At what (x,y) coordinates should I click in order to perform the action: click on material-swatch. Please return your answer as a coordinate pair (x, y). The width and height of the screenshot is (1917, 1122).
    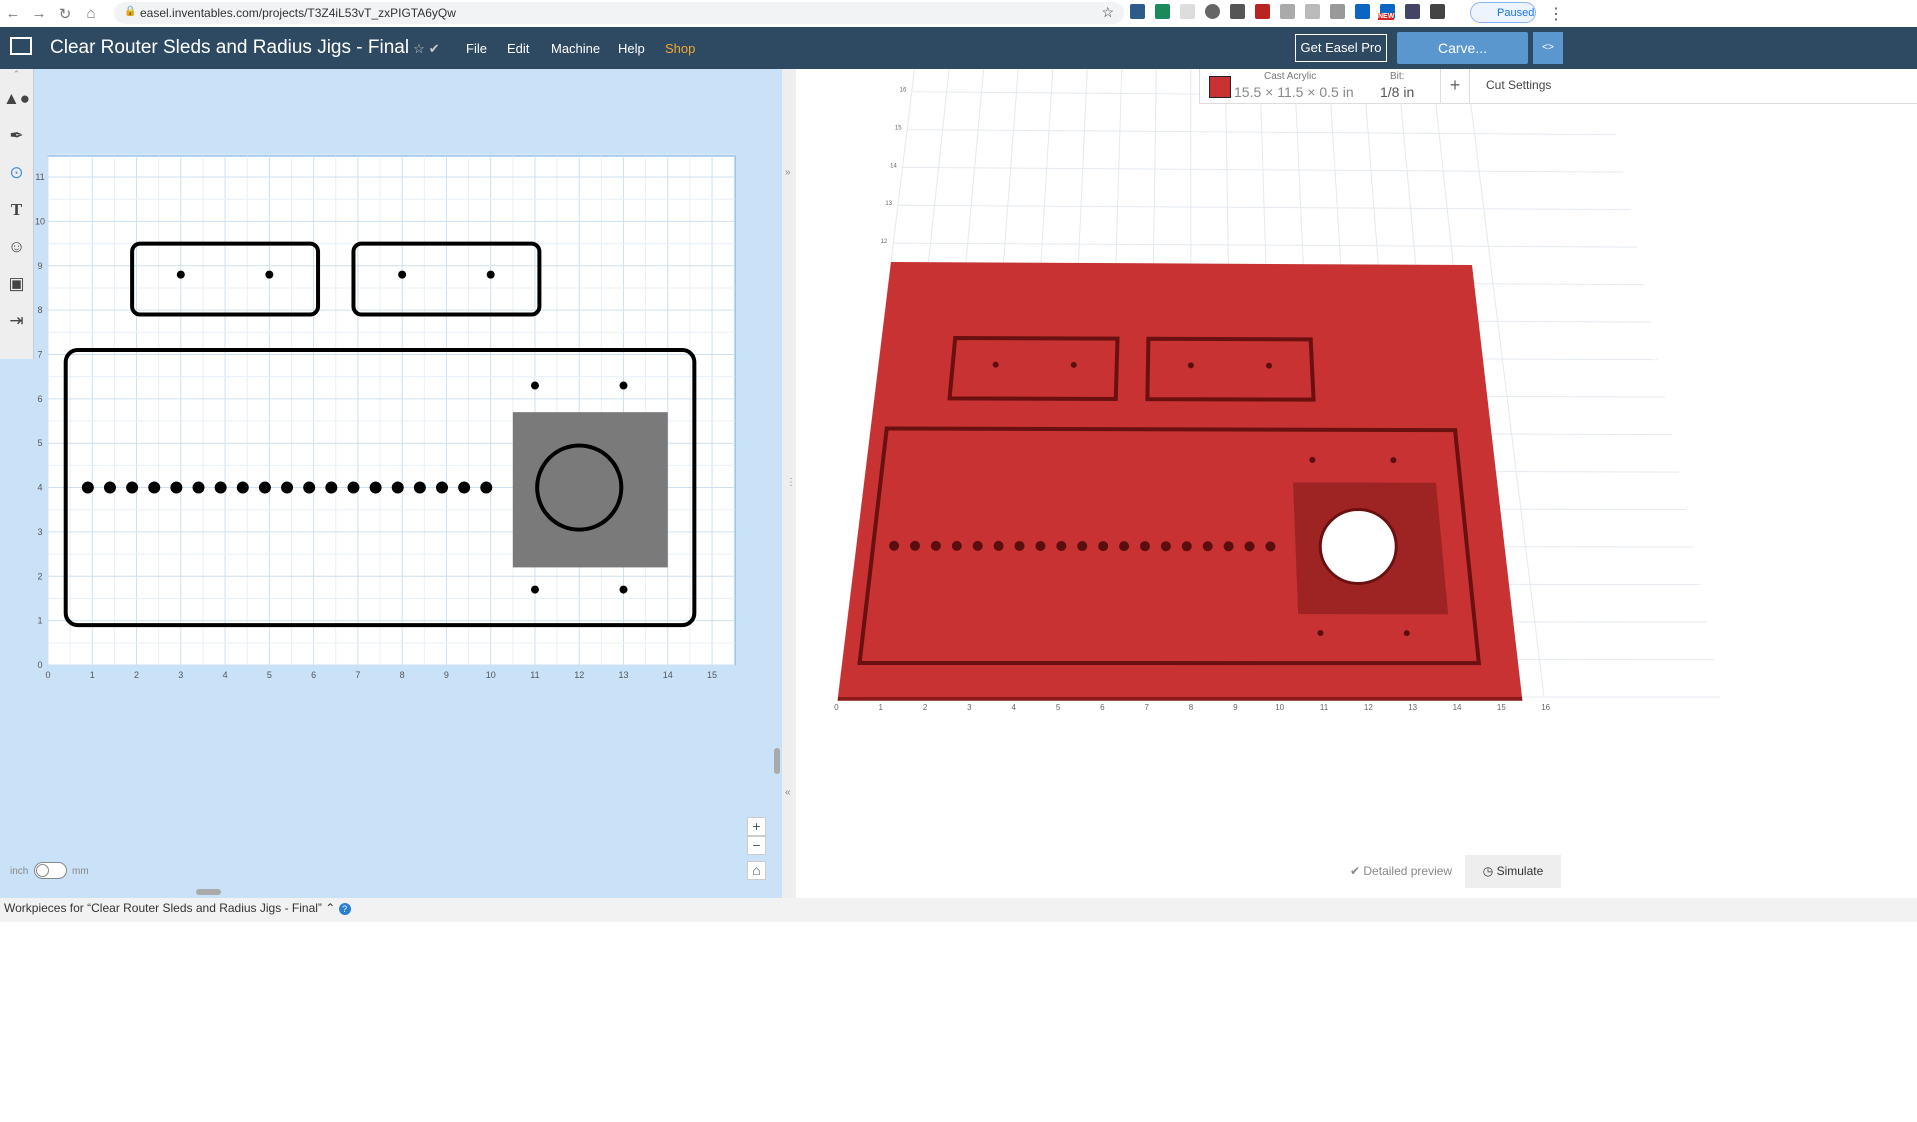
    Looking at the image, I should click on (1220, 87).